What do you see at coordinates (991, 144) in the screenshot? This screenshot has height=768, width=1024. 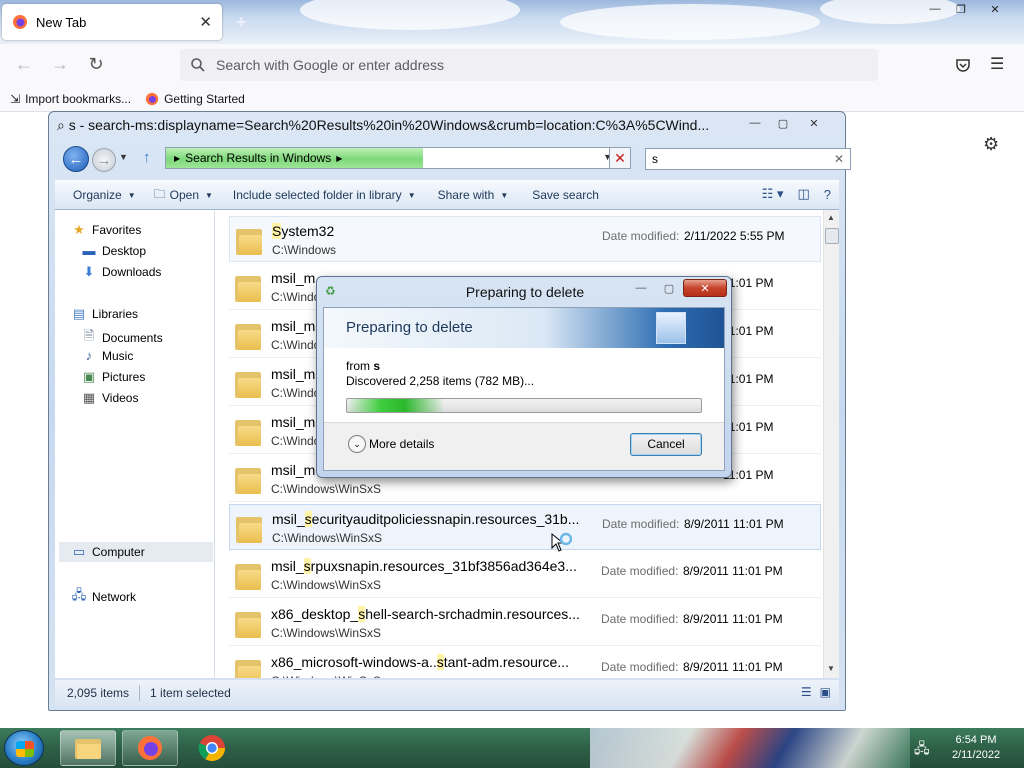 I see `gear-icon: ⚙` at bounding box center [991, 144].